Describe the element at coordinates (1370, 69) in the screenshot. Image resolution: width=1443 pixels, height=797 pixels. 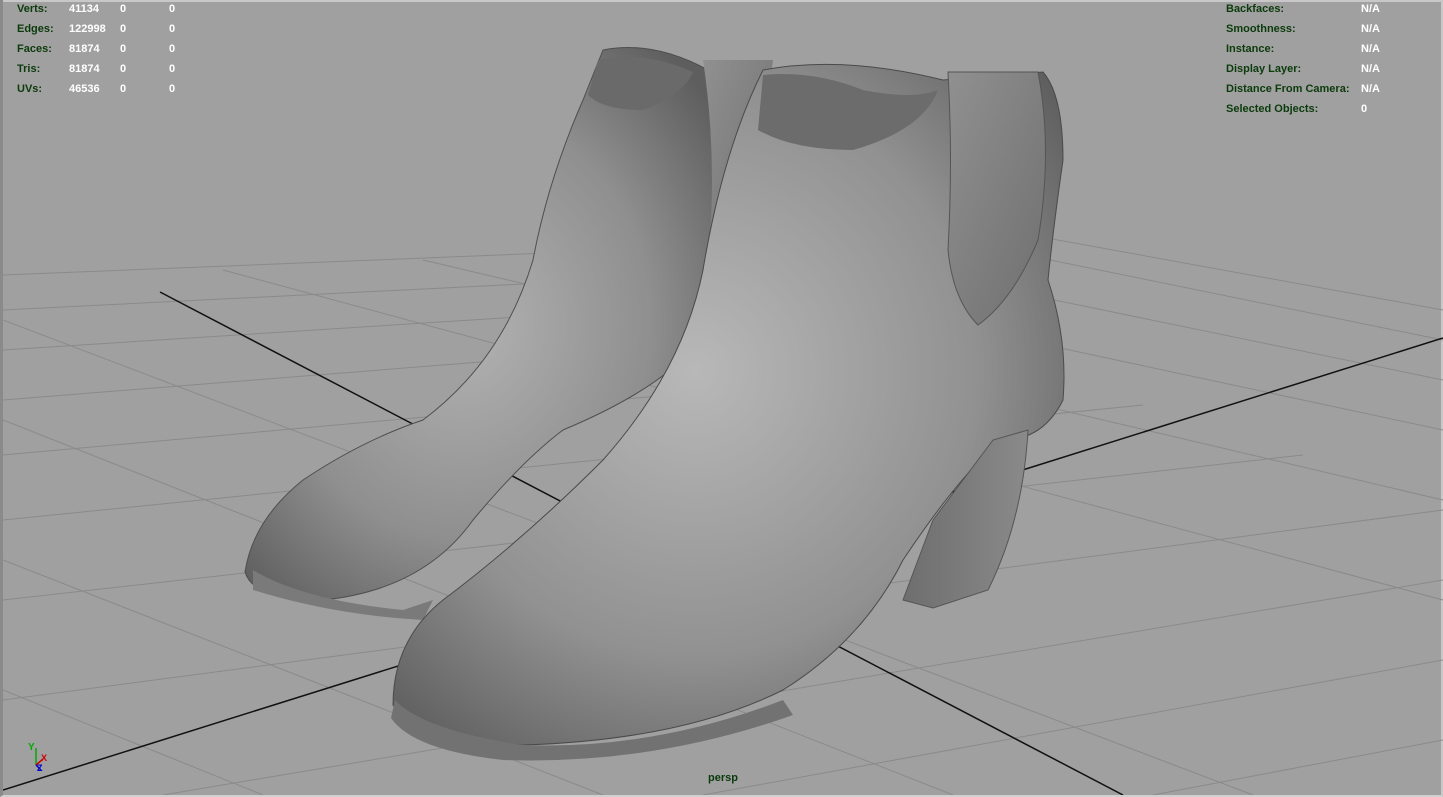
I see `display-layer-value: N/A` at that location.